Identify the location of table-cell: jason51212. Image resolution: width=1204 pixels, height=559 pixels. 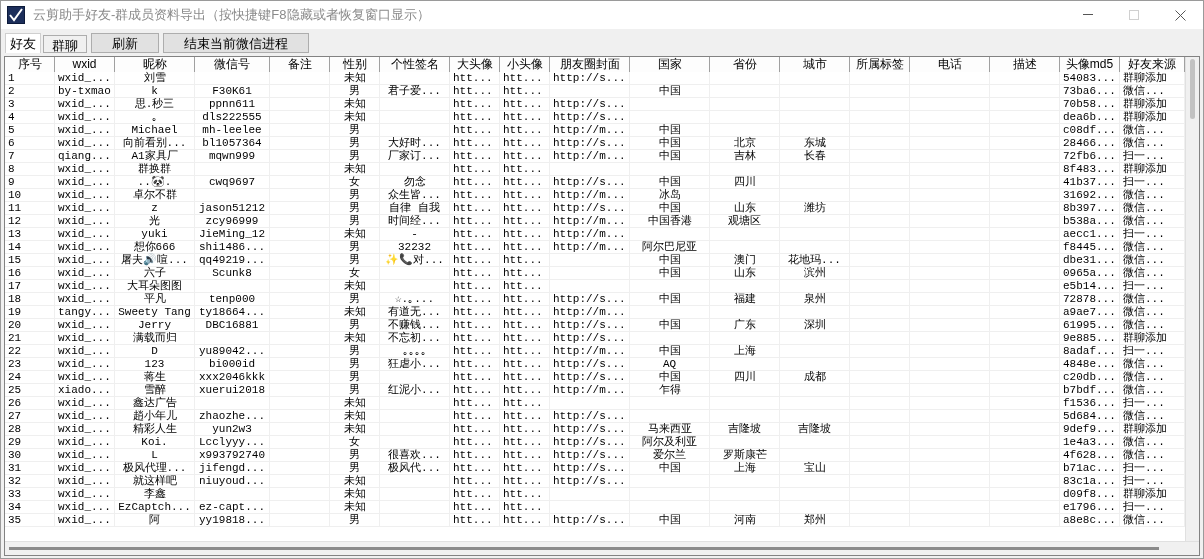
(232, 208).